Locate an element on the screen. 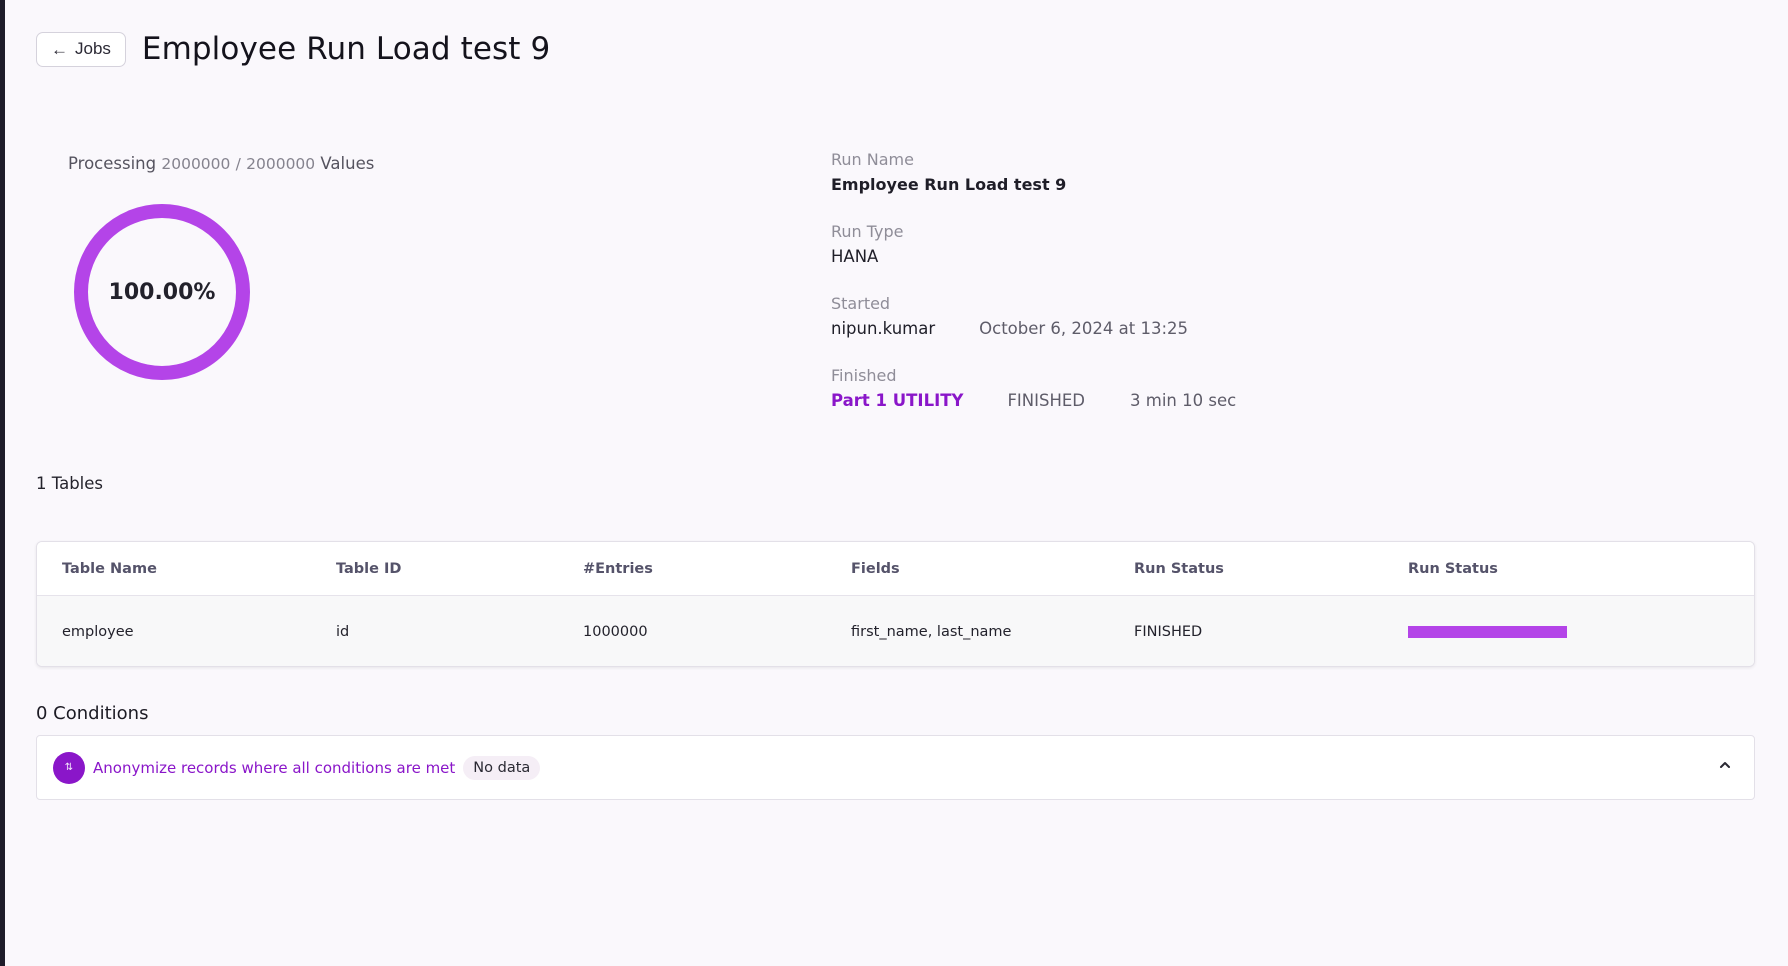  run-type-value: HANA is located at coordinates (855, 256).